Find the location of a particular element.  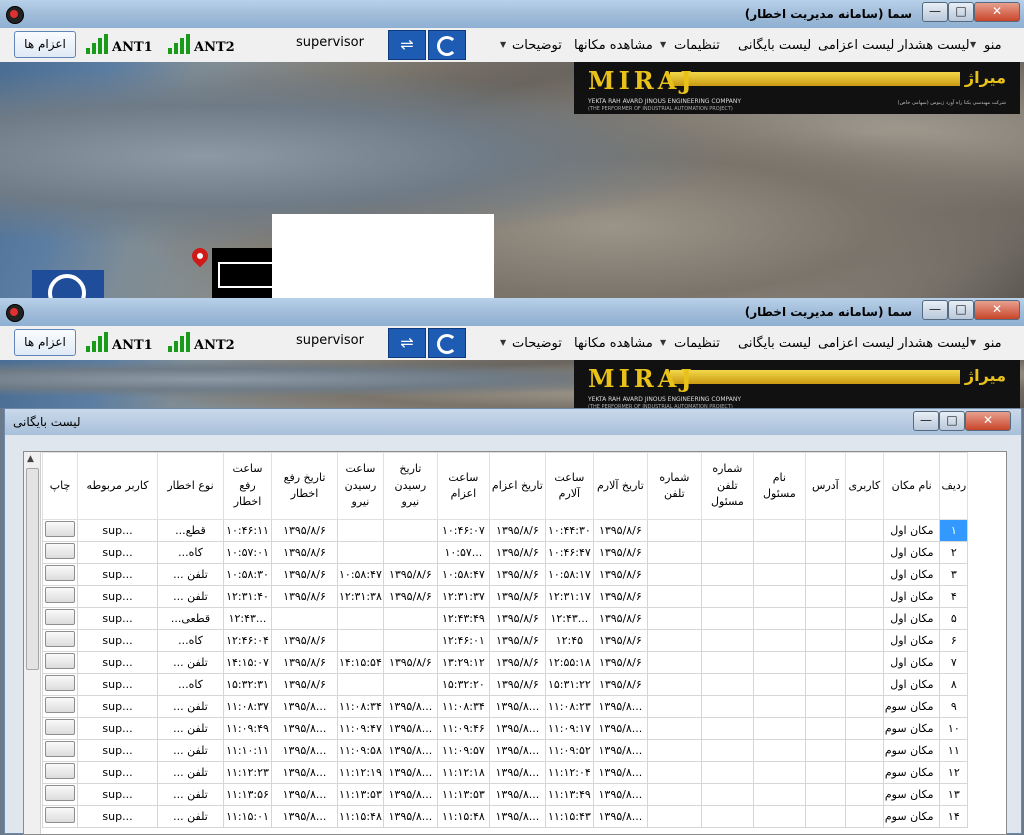

scroll-thumb is located at coordinates (32, 569).